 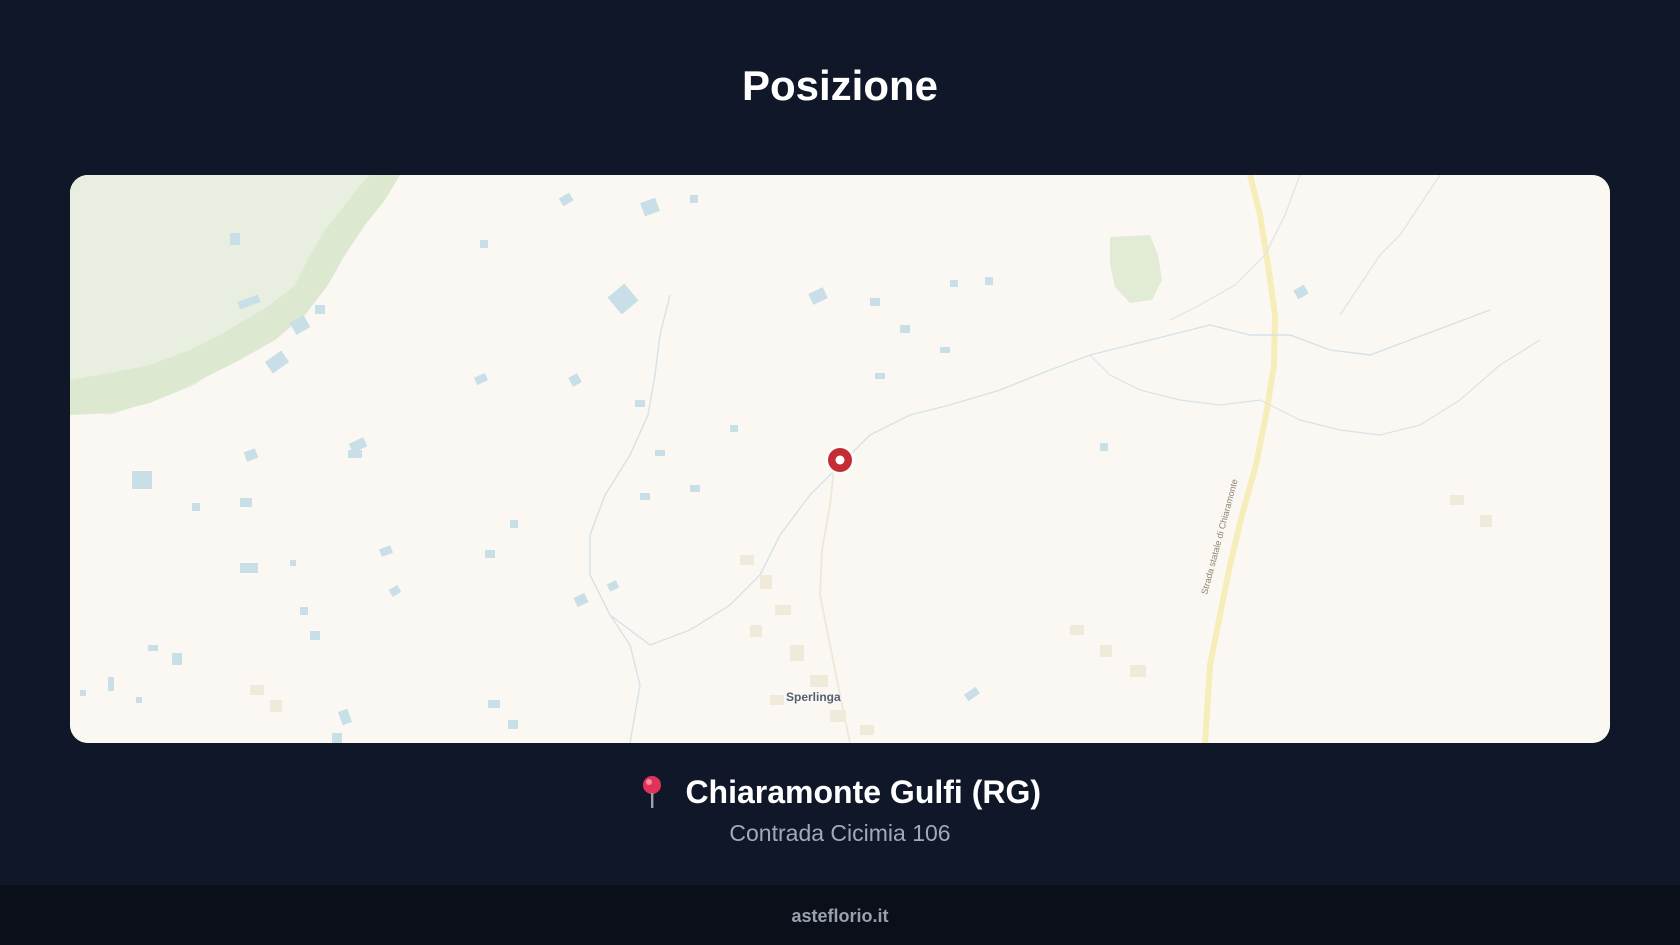 I want to click on page-title: Posizione, so click(x=840, y=85).